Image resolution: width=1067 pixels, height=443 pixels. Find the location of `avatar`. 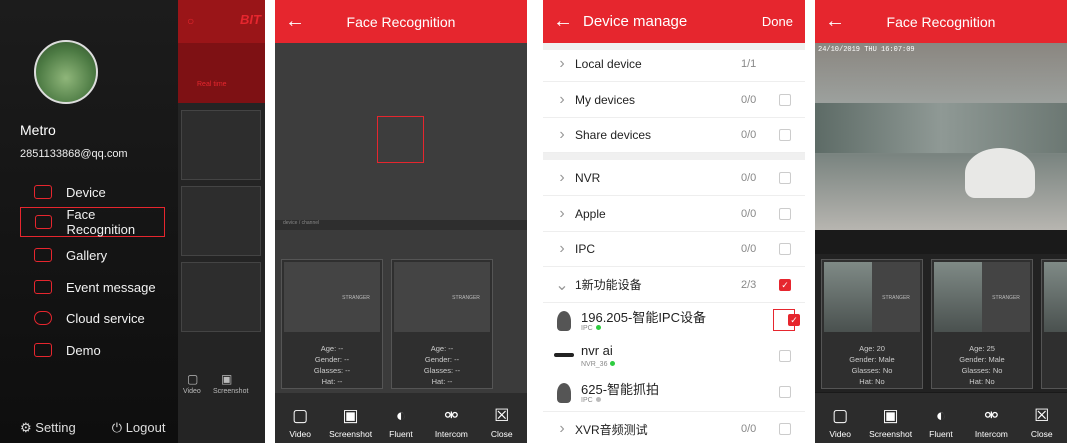

avatar is located at coordinates (66, 72).